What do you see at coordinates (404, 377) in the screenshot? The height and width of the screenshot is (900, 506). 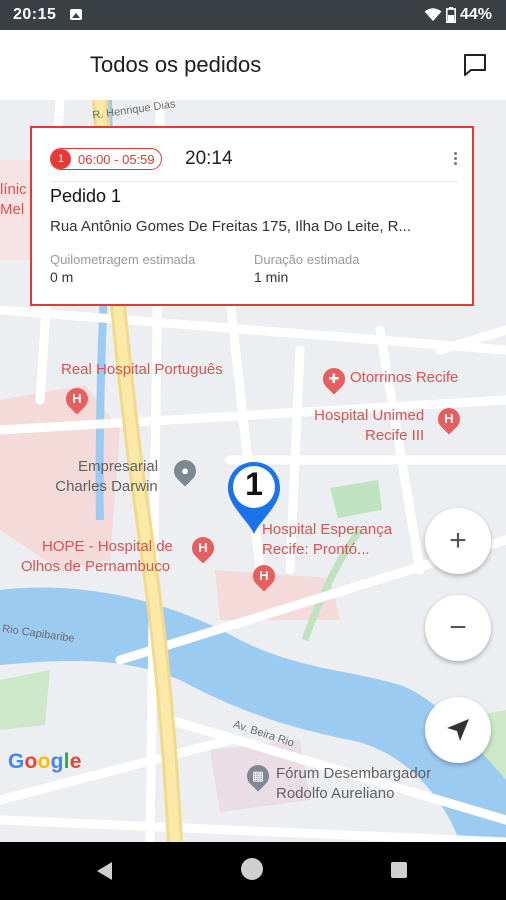 I see `map-place-label: Otorrinos Recife` at bounding box center [404, 377].